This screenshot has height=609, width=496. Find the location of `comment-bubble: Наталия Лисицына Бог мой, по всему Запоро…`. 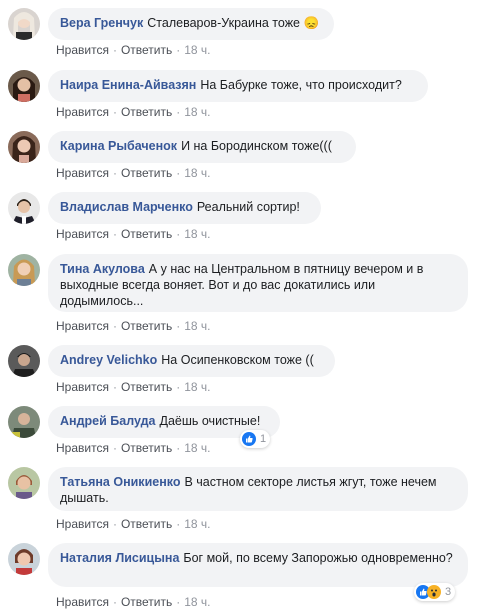

comment-bubble: Наталия Лисицына Бог мой, по всему Запоро… is located at coordinates (258, 565).